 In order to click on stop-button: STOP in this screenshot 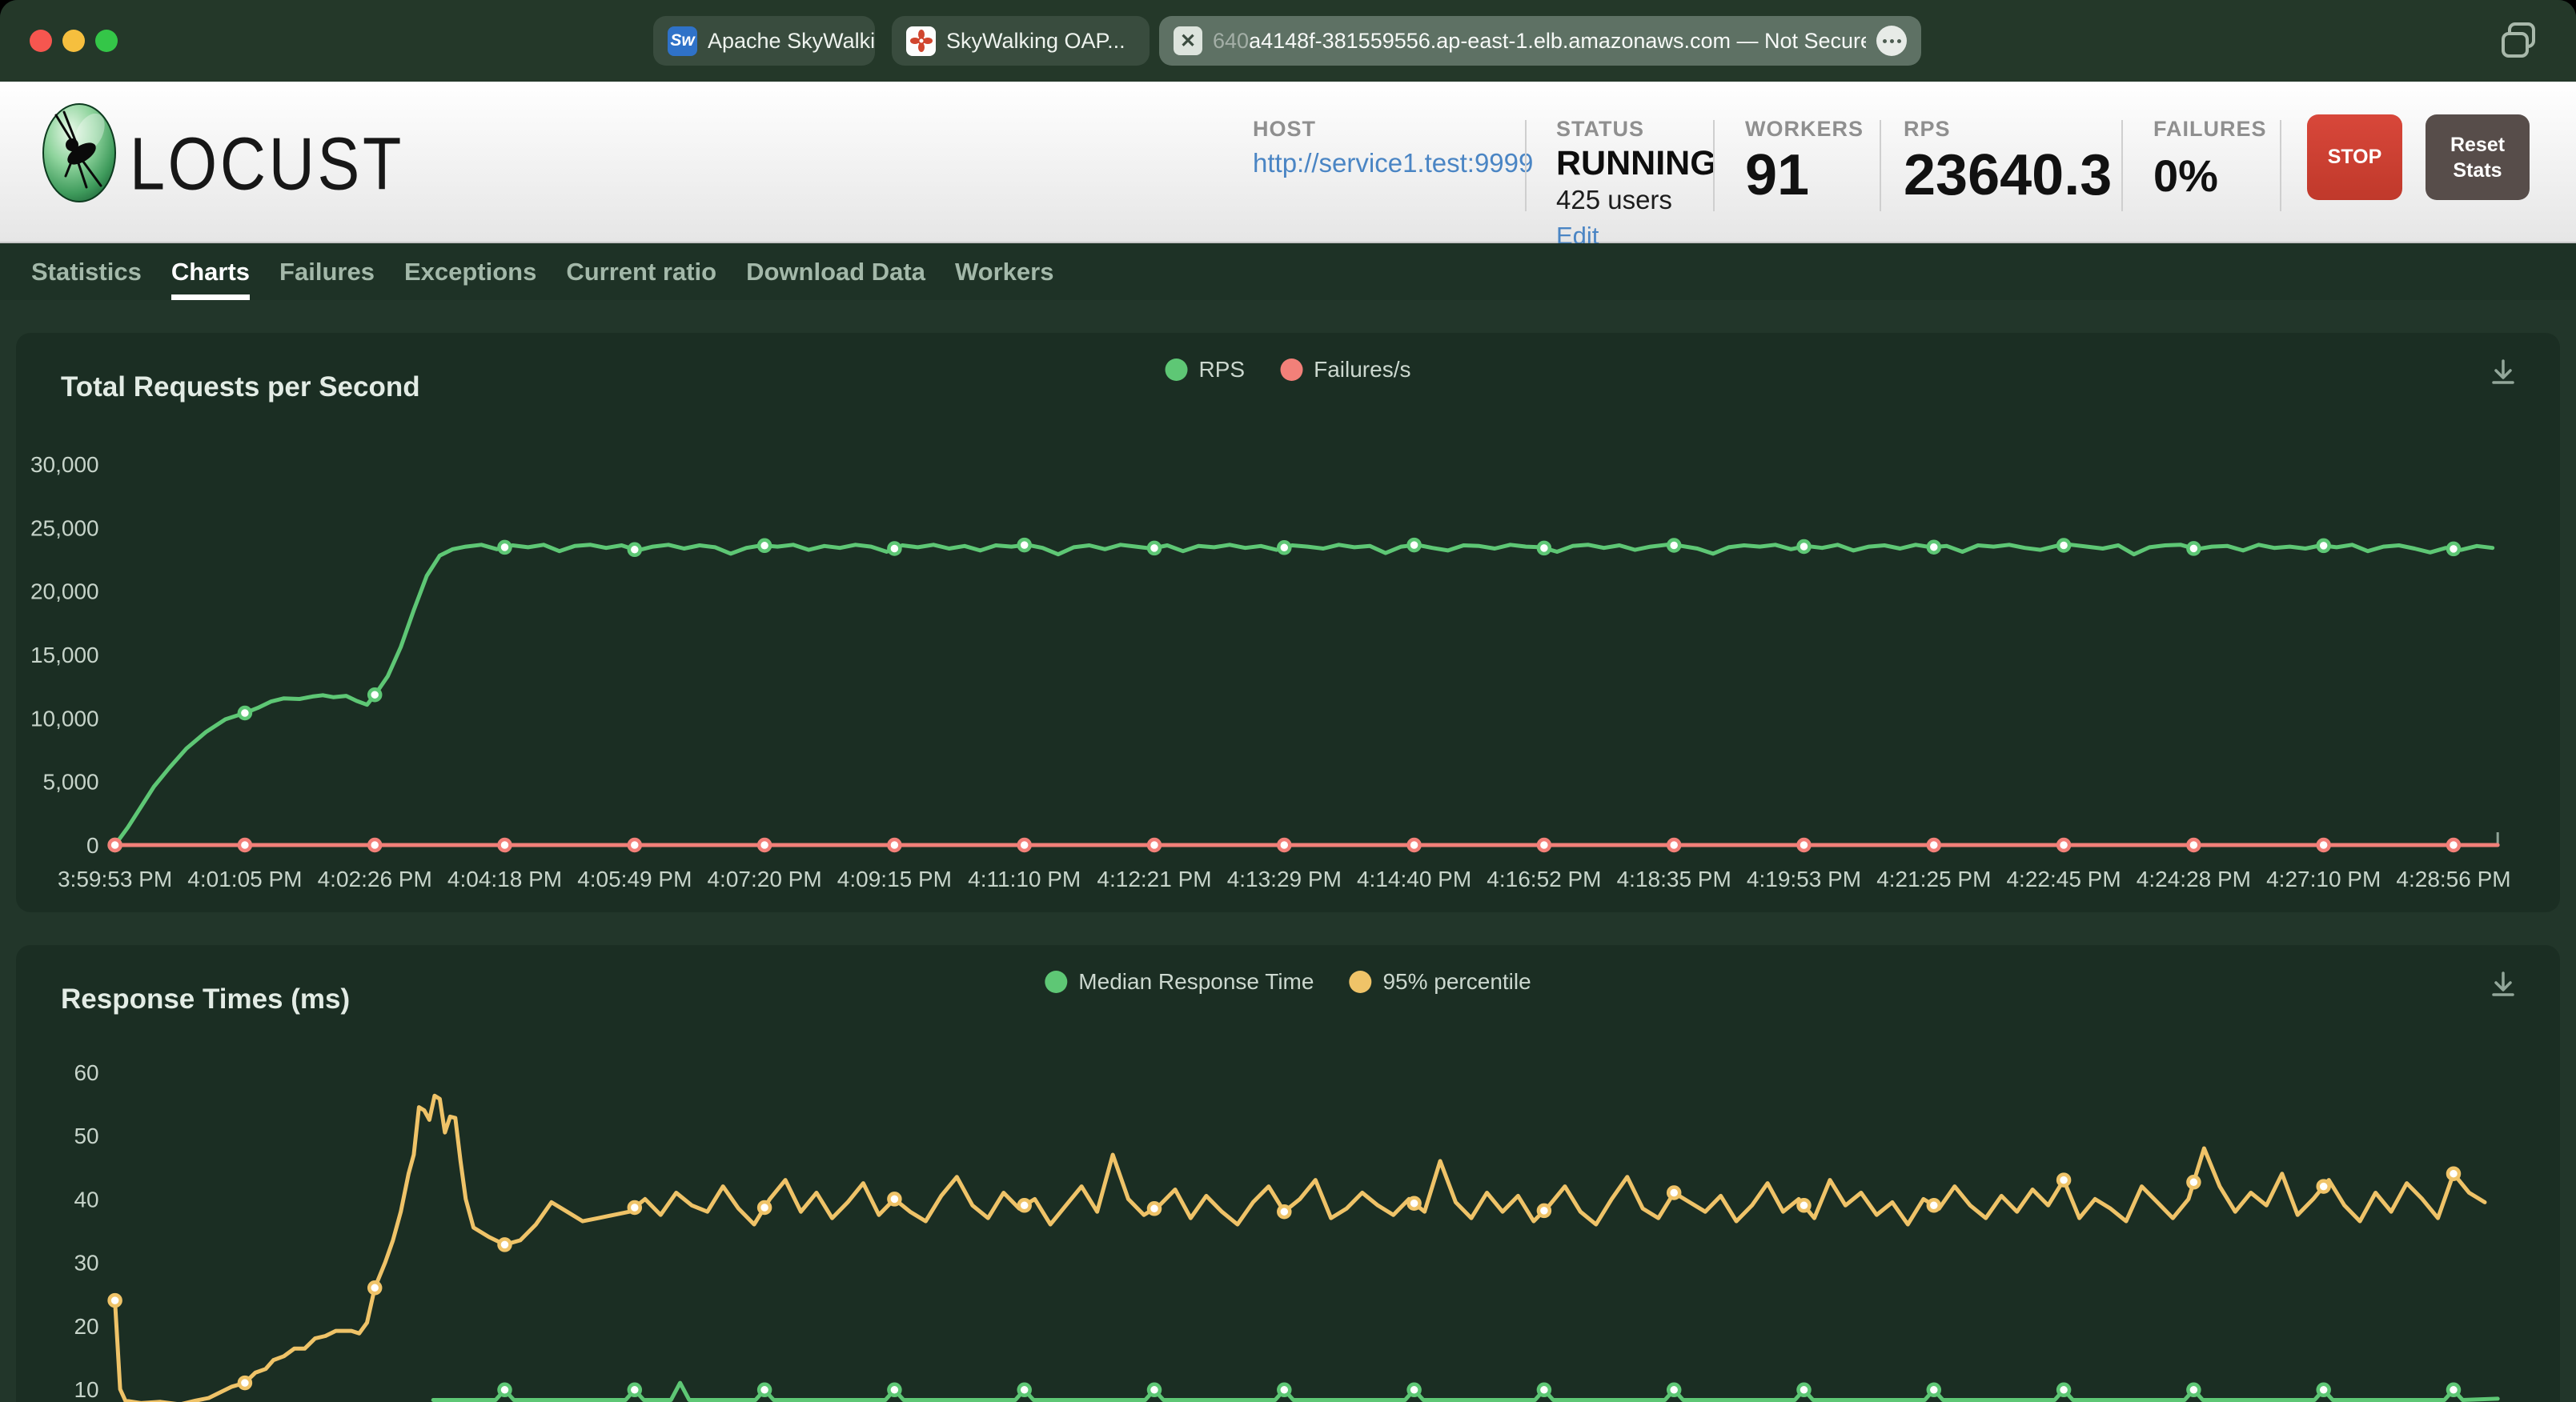, I will do `click(2354, 157)`.